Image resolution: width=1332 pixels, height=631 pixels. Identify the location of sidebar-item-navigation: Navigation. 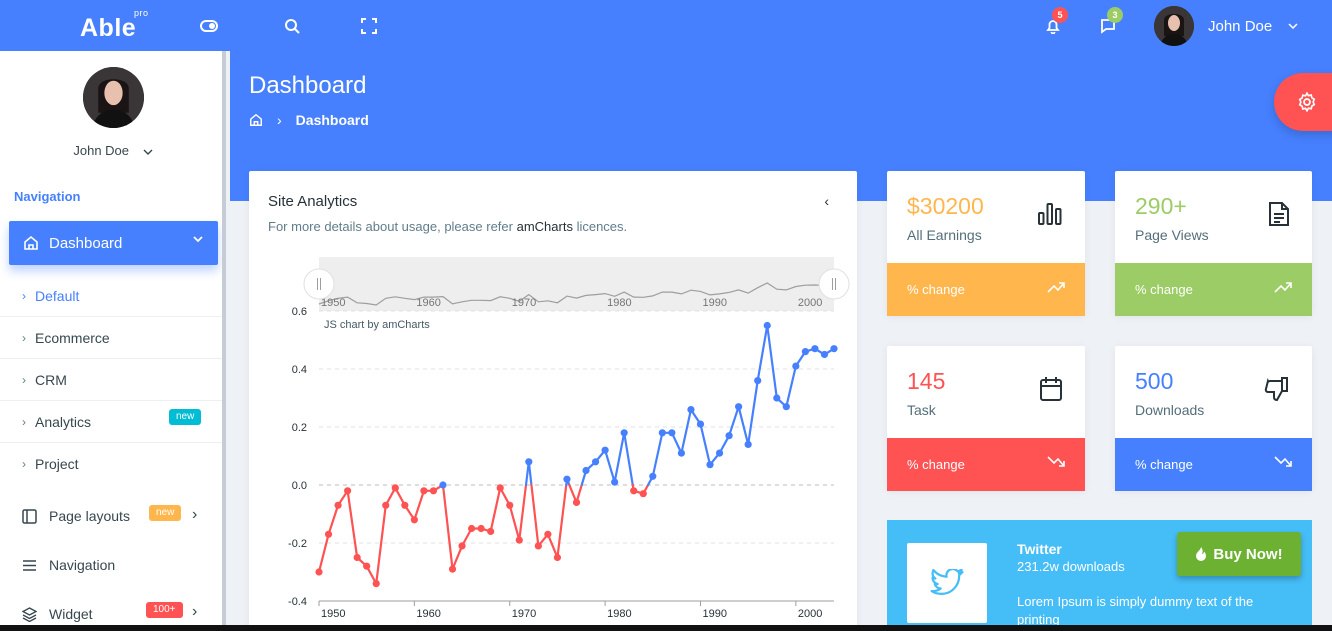
(111, 565).